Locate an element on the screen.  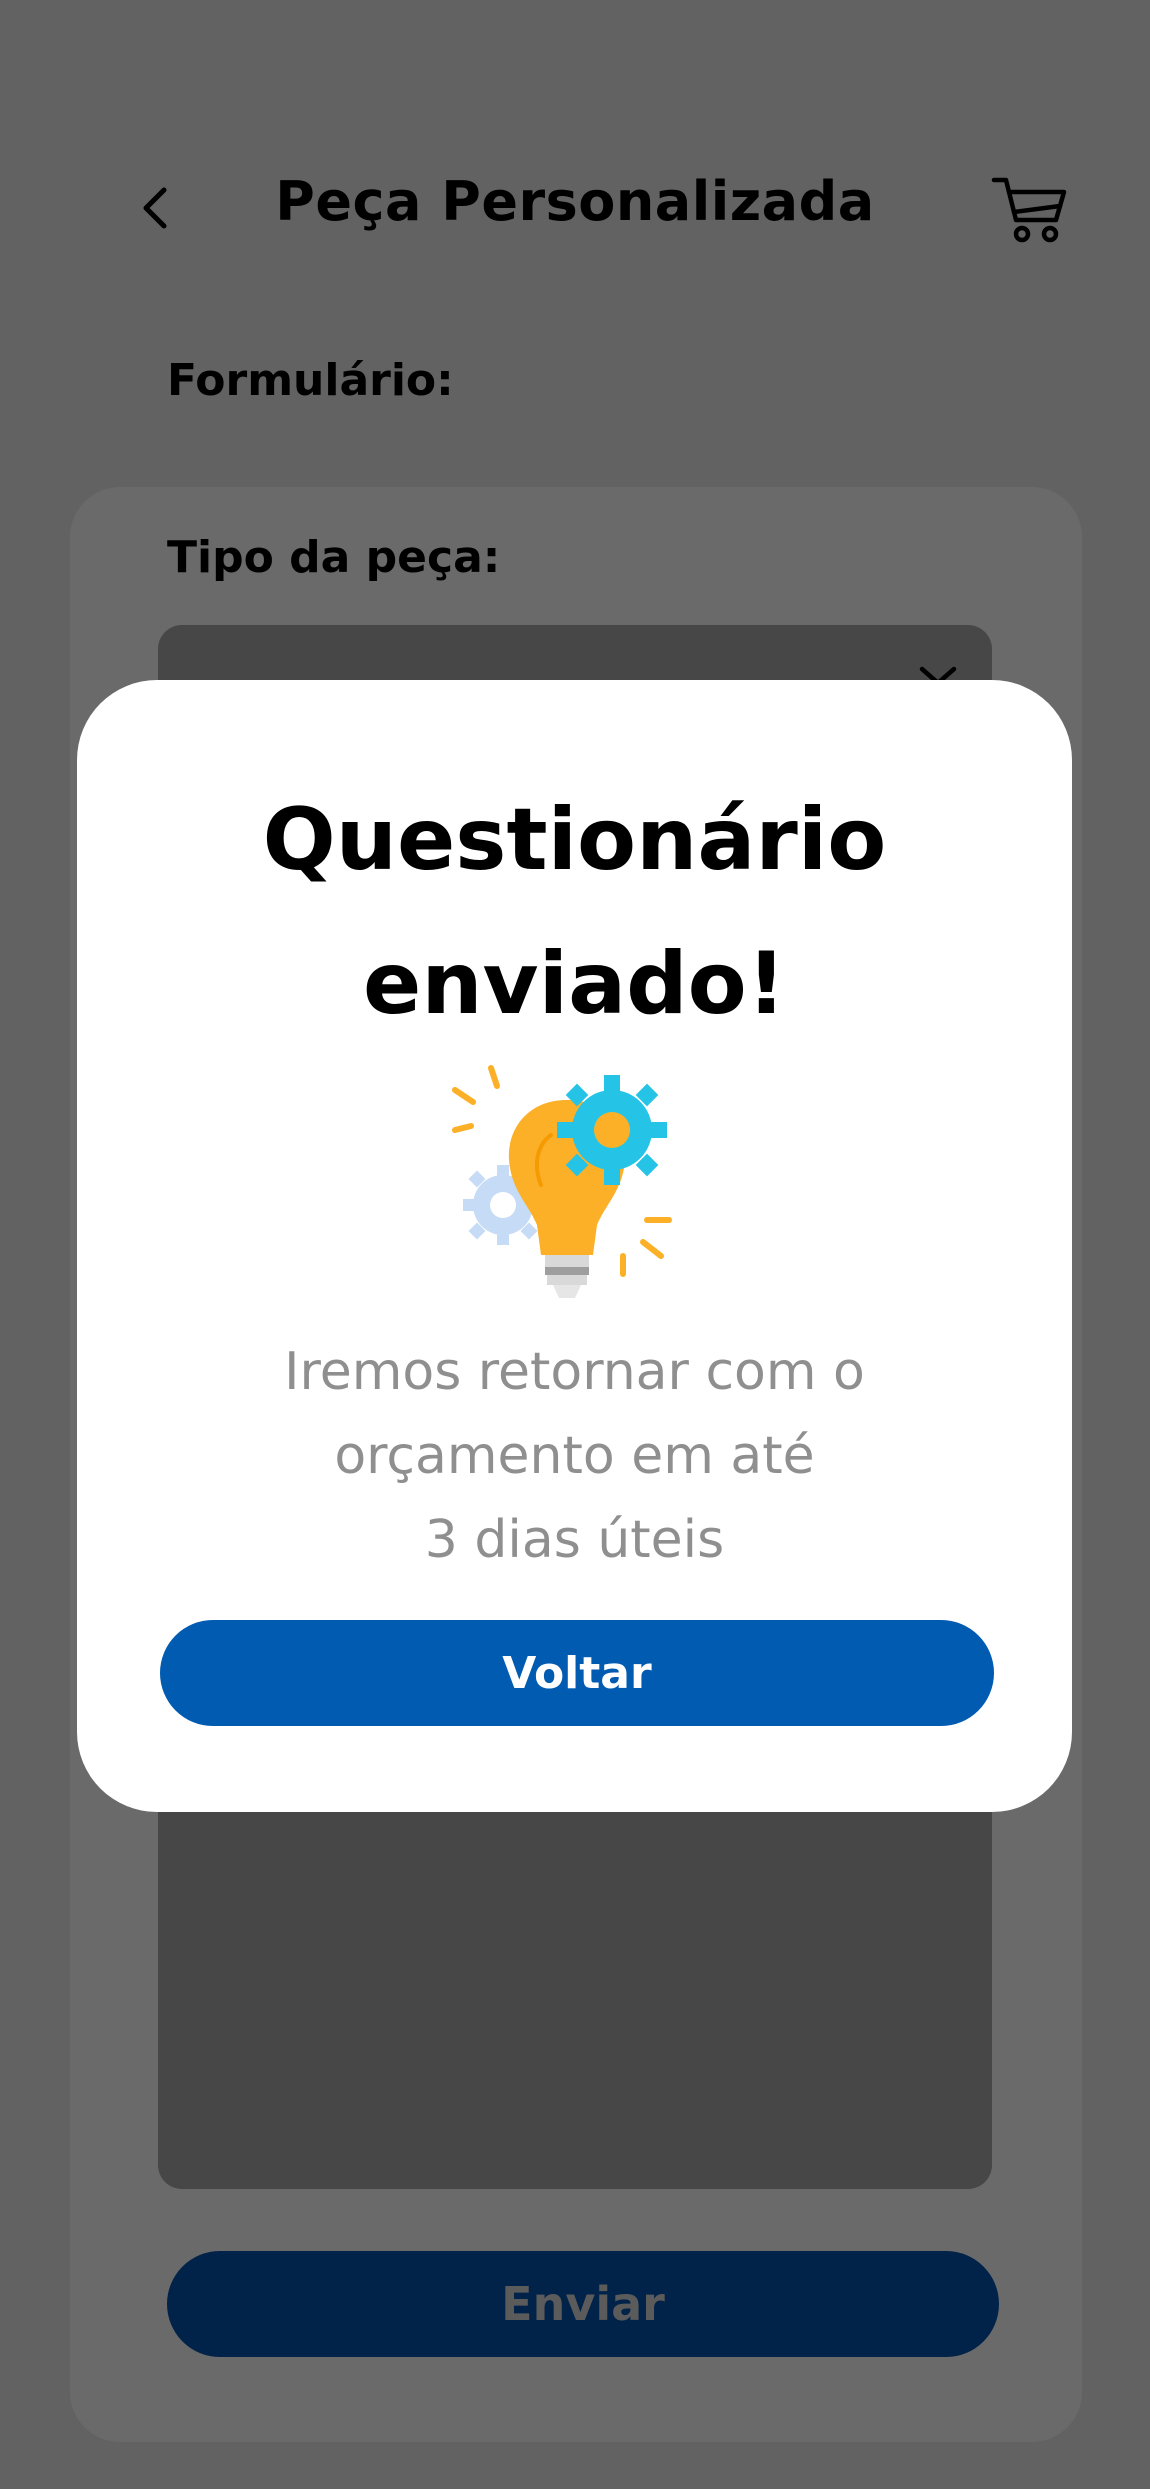
modal-title: Questionário enviado! is located at coordinates (574, 912).